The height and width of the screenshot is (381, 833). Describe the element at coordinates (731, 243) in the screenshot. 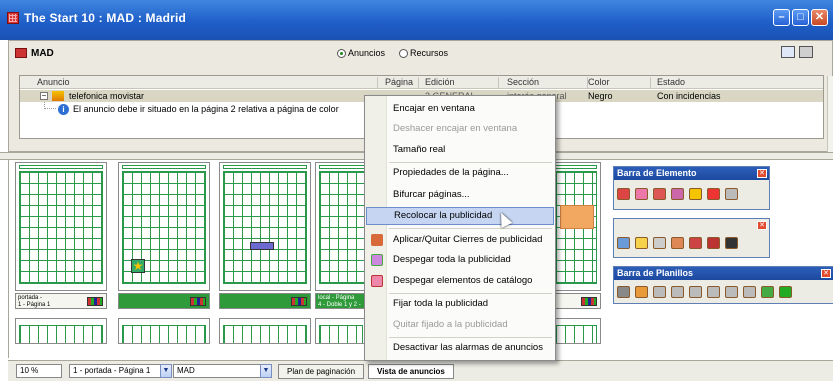

I see `binoculars-icon` at that location.